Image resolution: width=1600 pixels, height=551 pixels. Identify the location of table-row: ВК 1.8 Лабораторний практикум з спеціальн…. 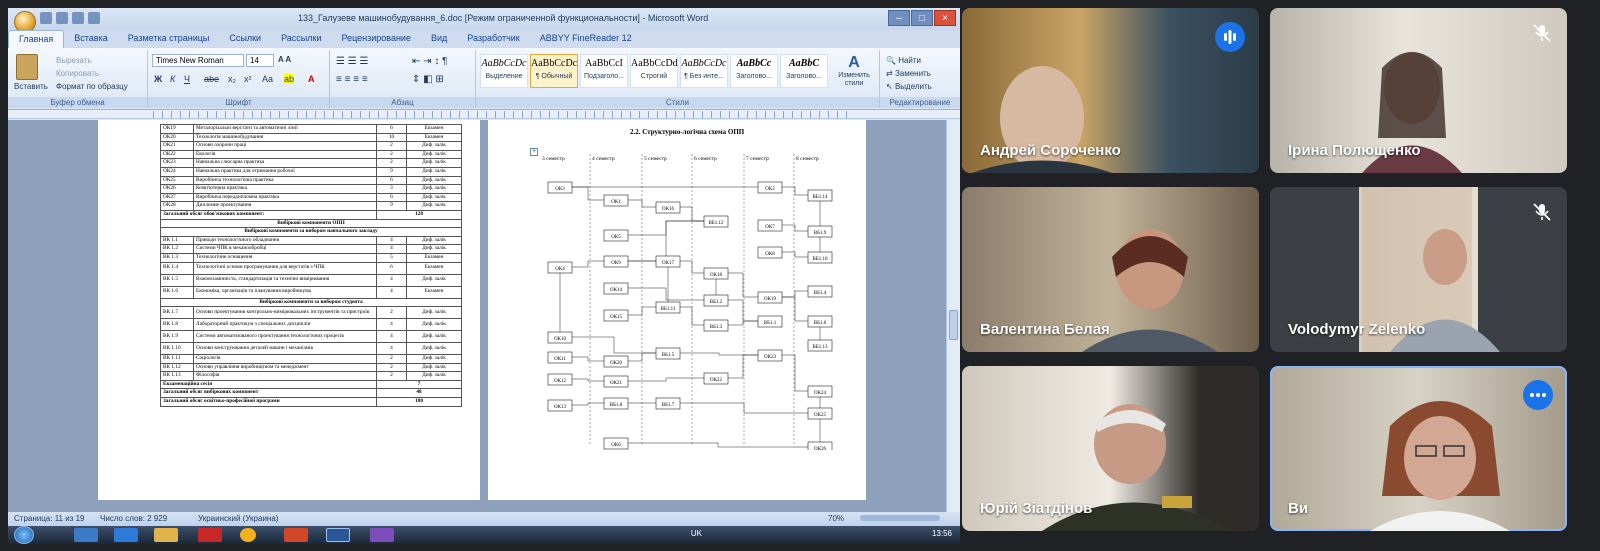
(311, 325).